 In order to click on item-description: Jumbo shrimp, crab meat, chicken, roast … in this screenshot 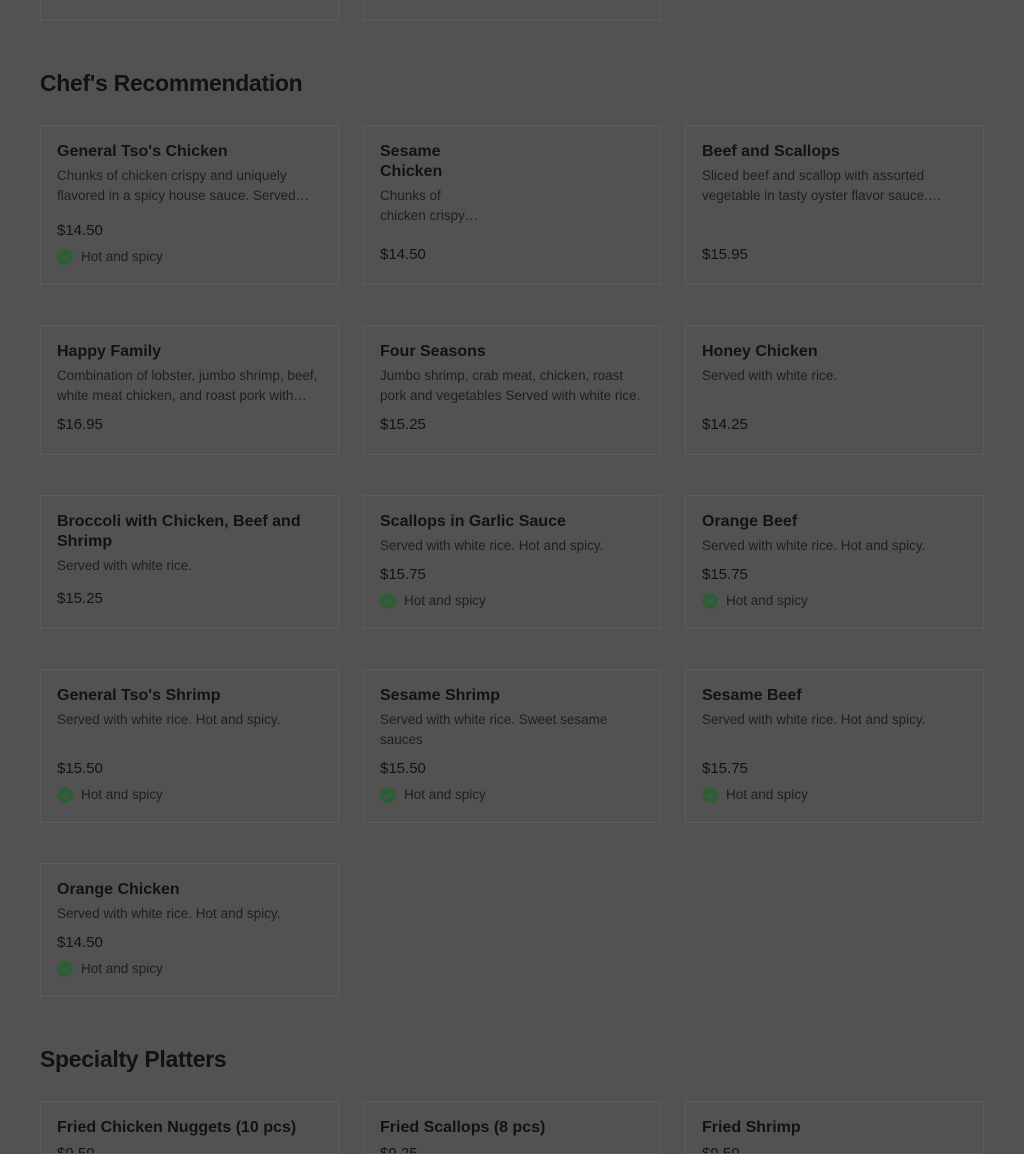, I will do `click(510, 385)`.